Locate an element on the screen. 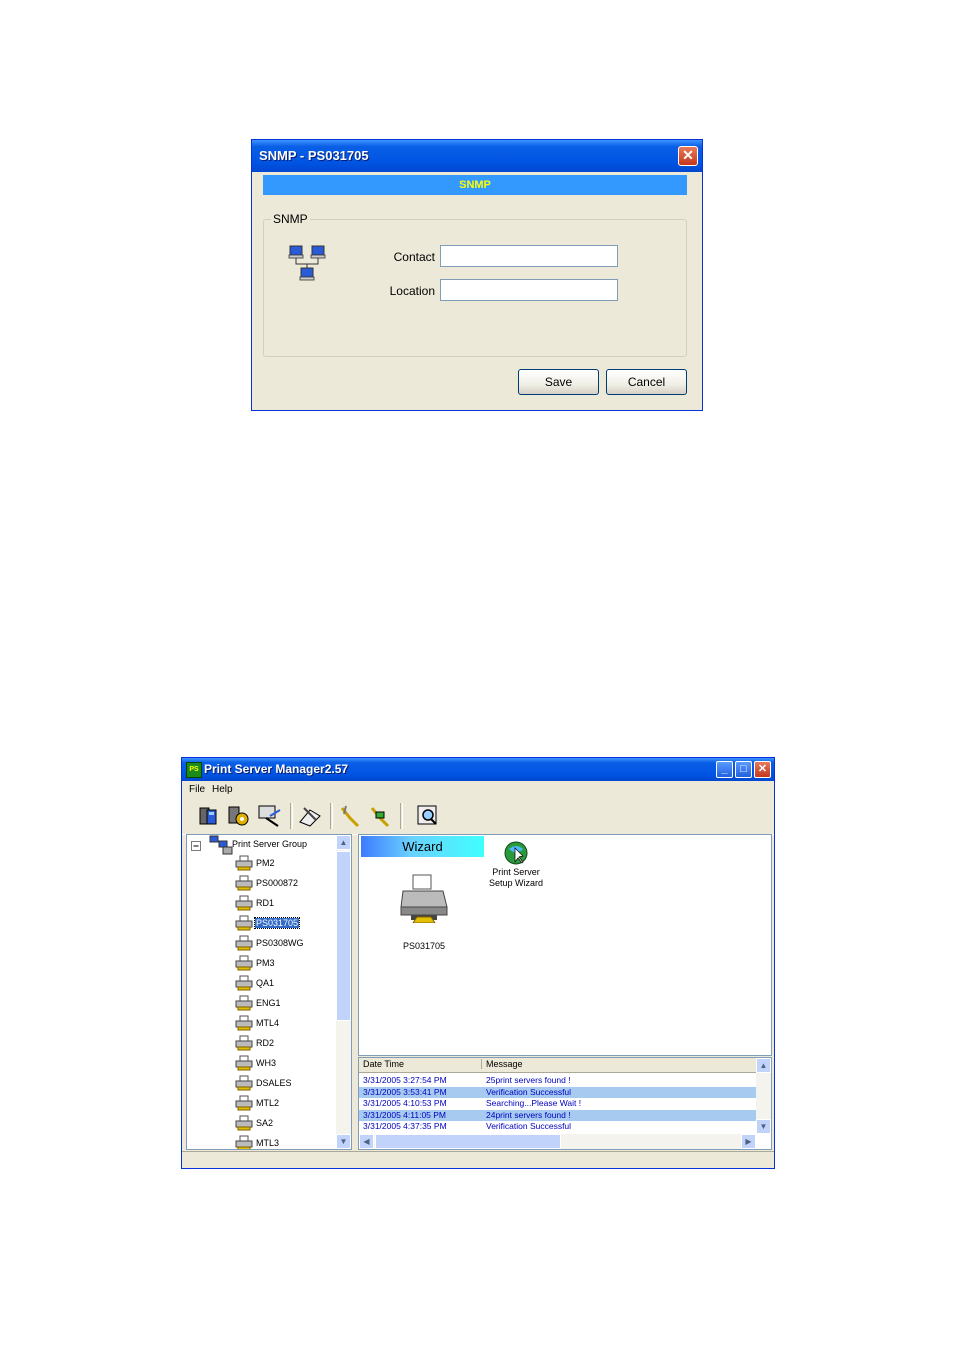  tree-item: MTL4 is located at coordinates (267, 1023).